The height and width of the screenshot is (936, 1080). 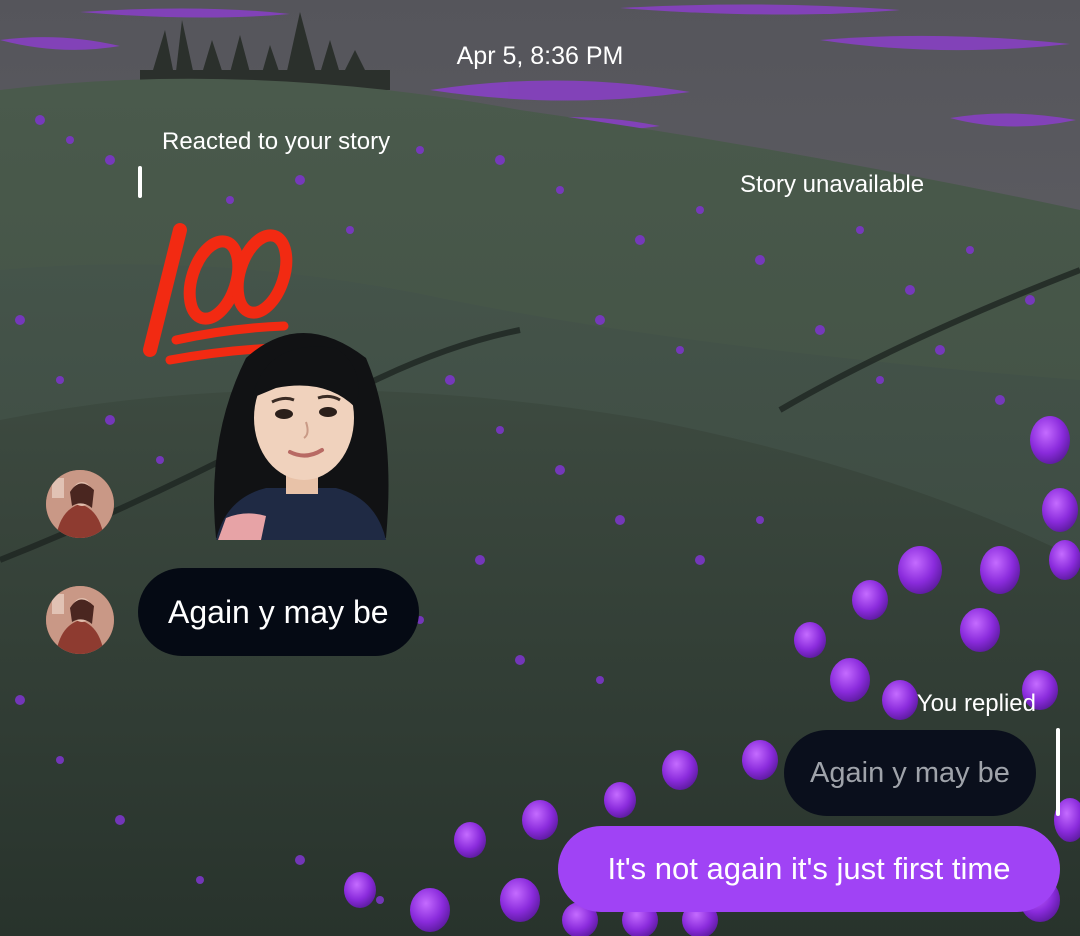 I want to click on story-reference-bar, so click(x=140, y=182).